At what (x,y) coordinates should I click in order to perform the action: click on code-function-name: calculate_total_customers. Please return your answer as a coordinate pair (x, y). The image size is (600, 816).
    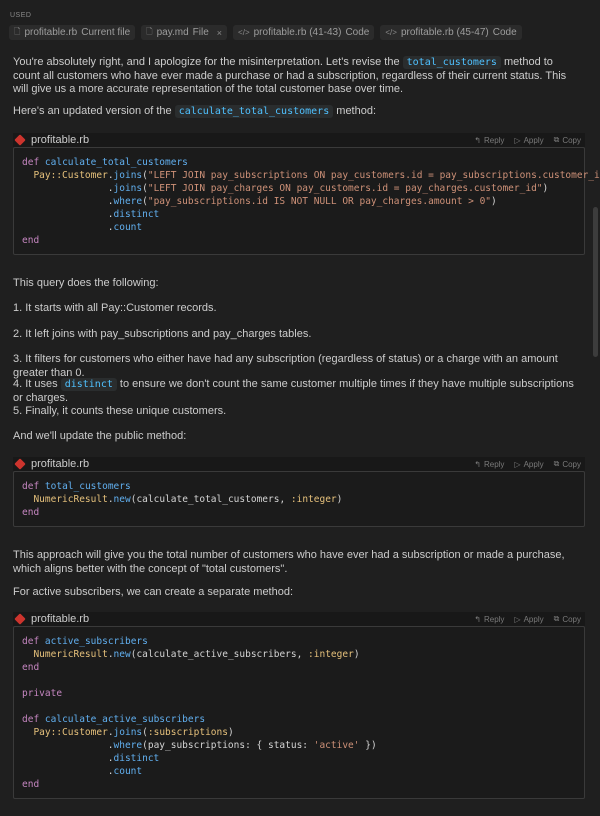
    Looking at the image, I should click on (116, 162).